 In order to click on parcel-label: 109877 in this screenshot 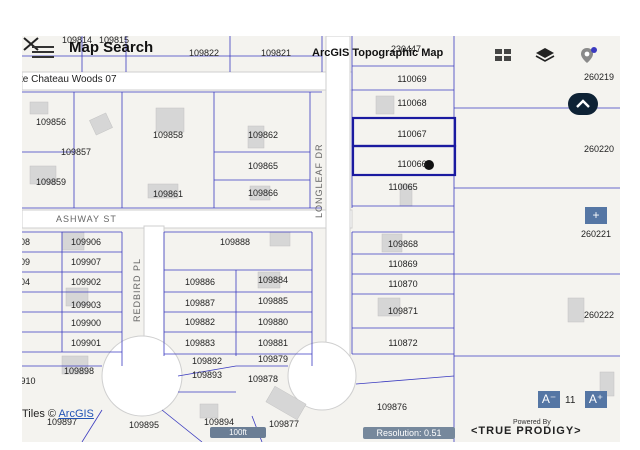, I will do `click(284, 424)`.